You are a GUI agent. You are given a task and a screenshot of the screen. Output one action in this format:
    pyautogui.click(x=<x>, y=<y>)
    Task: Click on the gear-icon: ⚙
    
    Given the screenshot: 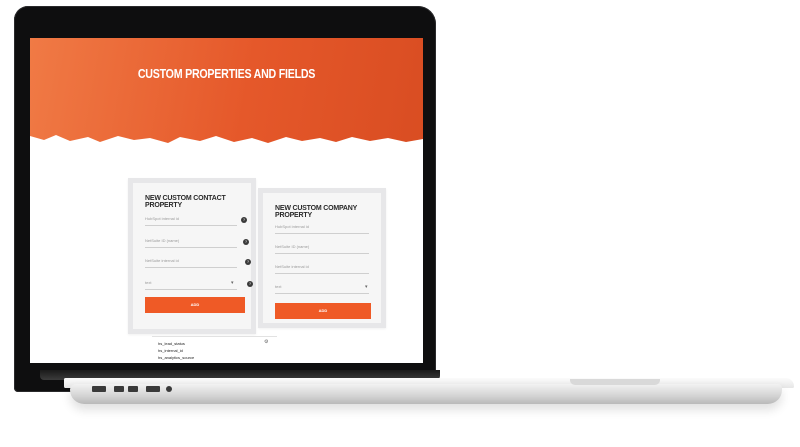 What is the action you would take?
    pyautogui.click(x=266, y=342)
    